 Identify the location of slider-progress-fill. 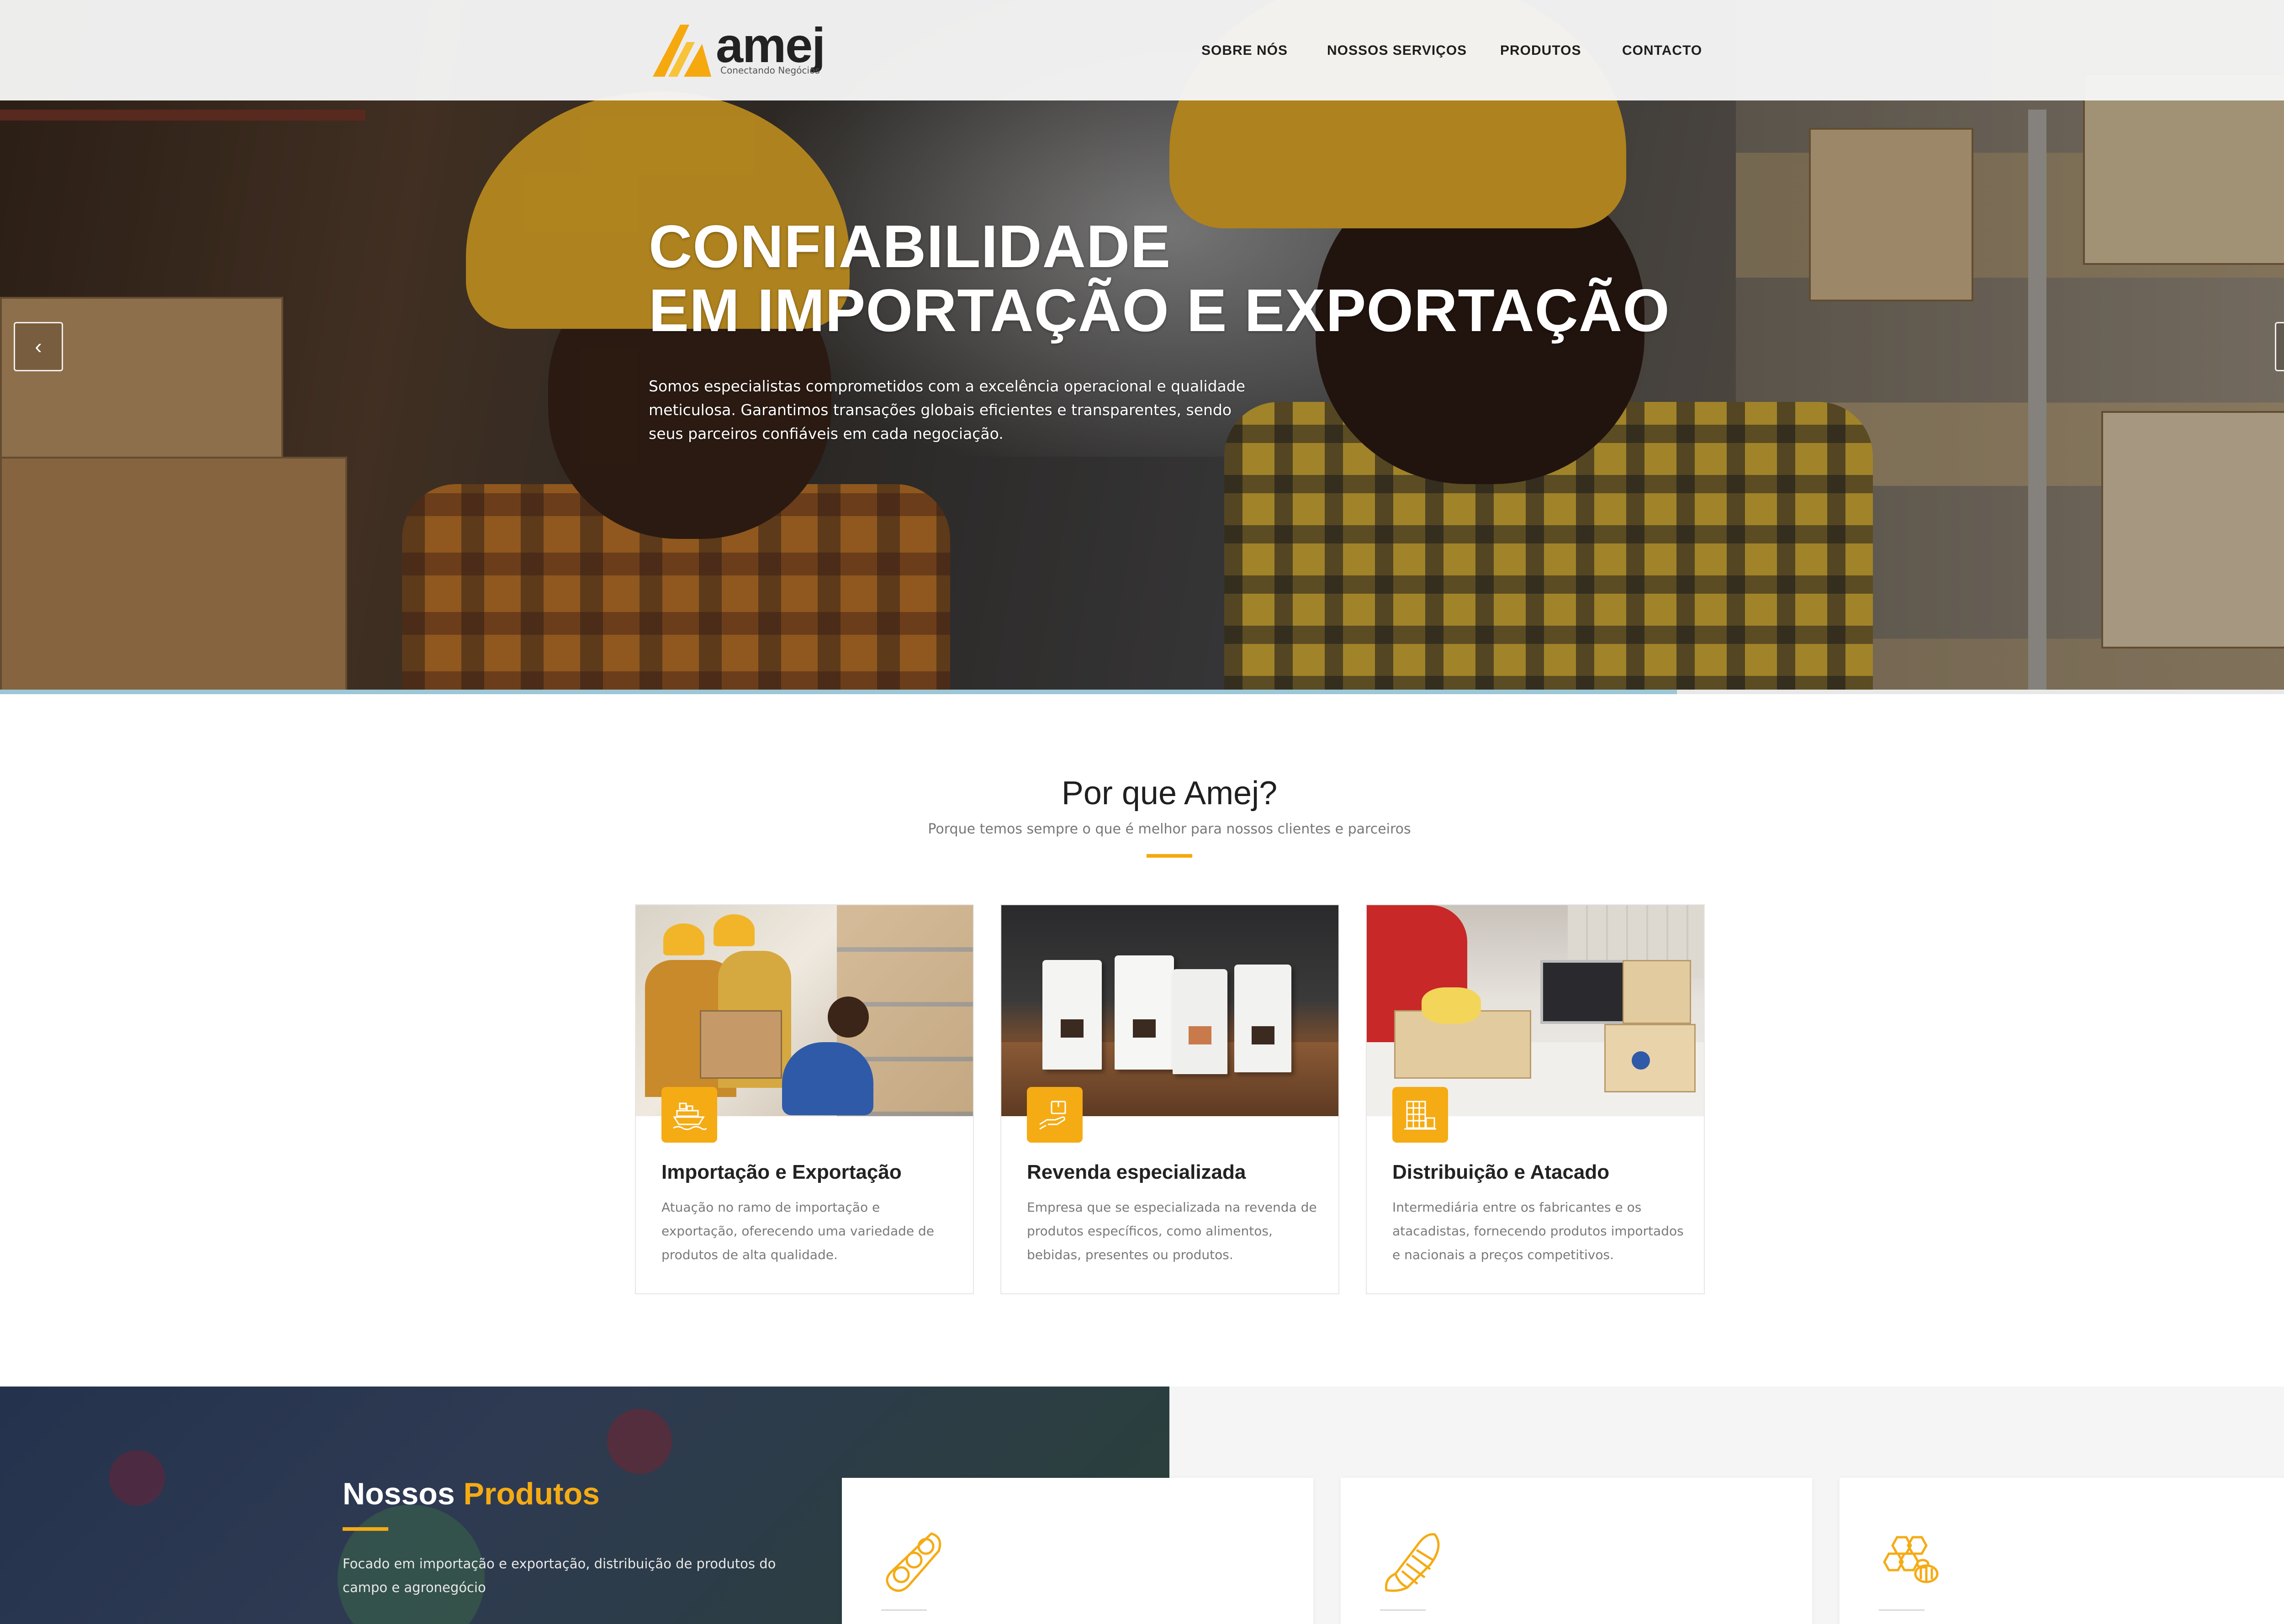
(838, 692).